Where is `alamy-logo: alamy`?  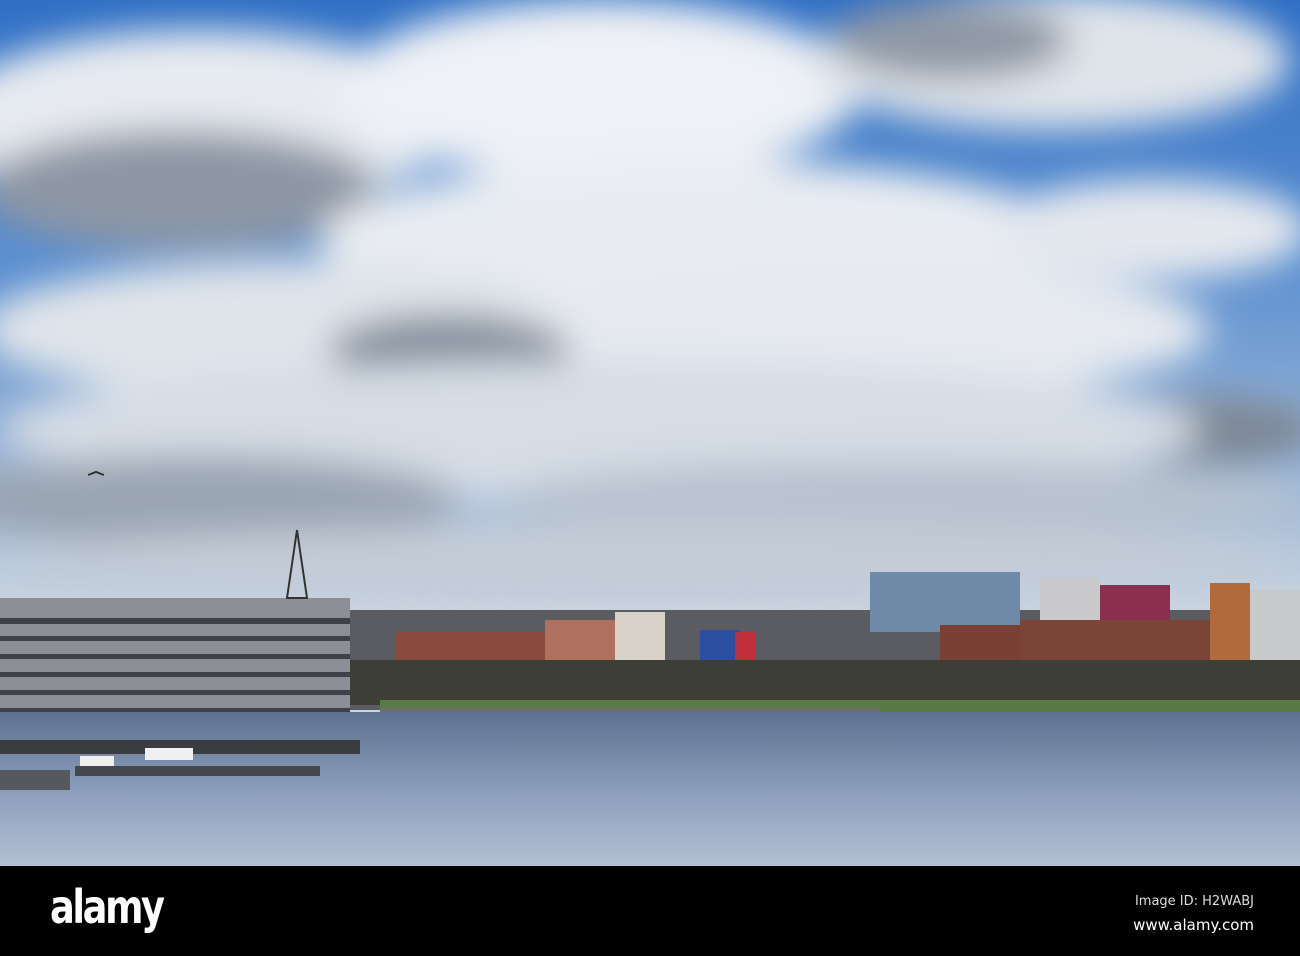 alamy-logo: alamy is located at coordinates (107, 907).